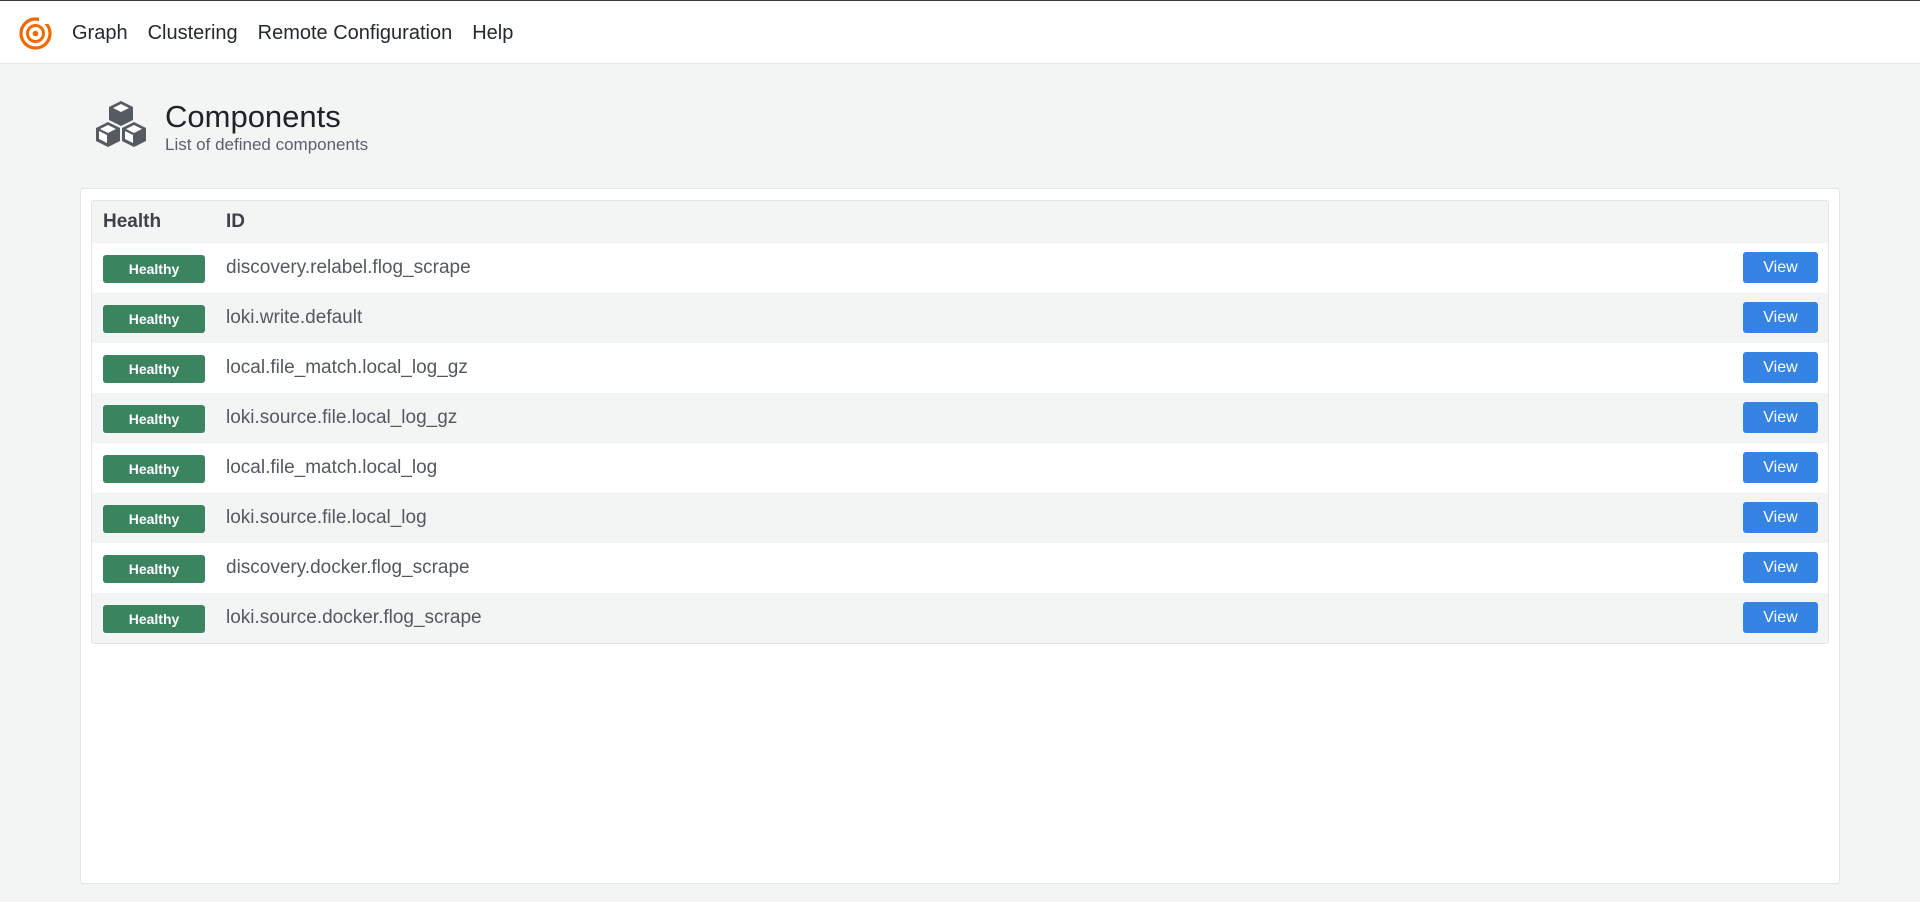 Image resolution: width=1920 pixels, height=902 pixels. Describe the element at coordinates (492, 33) in the screenshot. I see `nav-item-help: Help` at that location.